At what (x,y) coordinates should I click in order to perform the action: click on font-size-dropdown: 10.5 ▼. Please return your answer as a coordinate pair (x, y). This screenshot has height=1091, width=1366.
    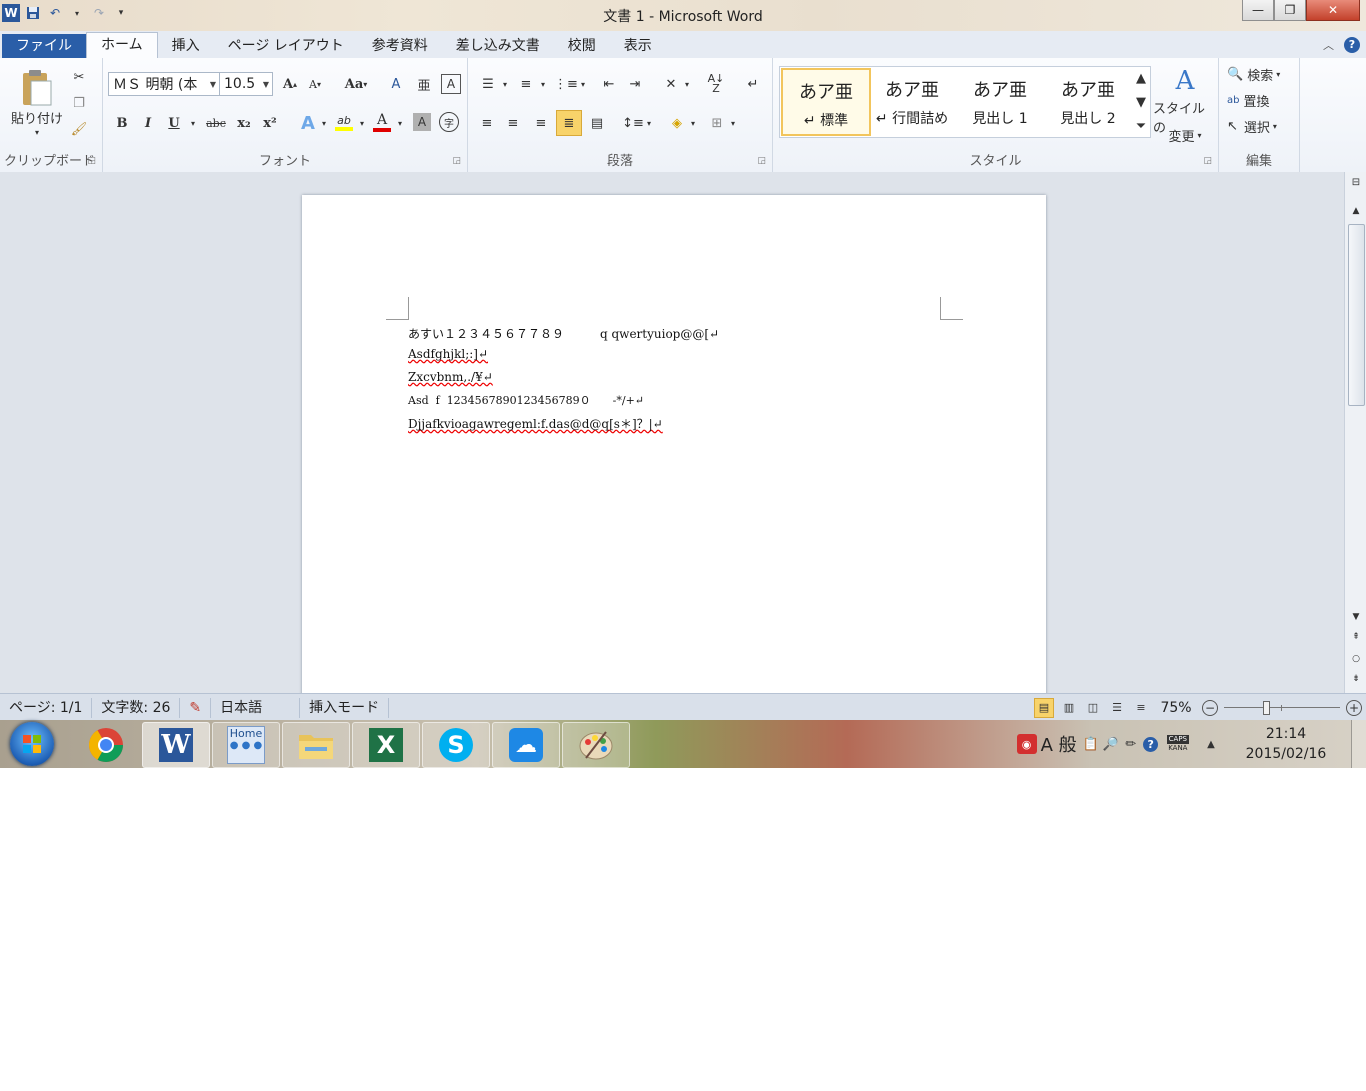
    Looking at the image, I should click on (246, 84).